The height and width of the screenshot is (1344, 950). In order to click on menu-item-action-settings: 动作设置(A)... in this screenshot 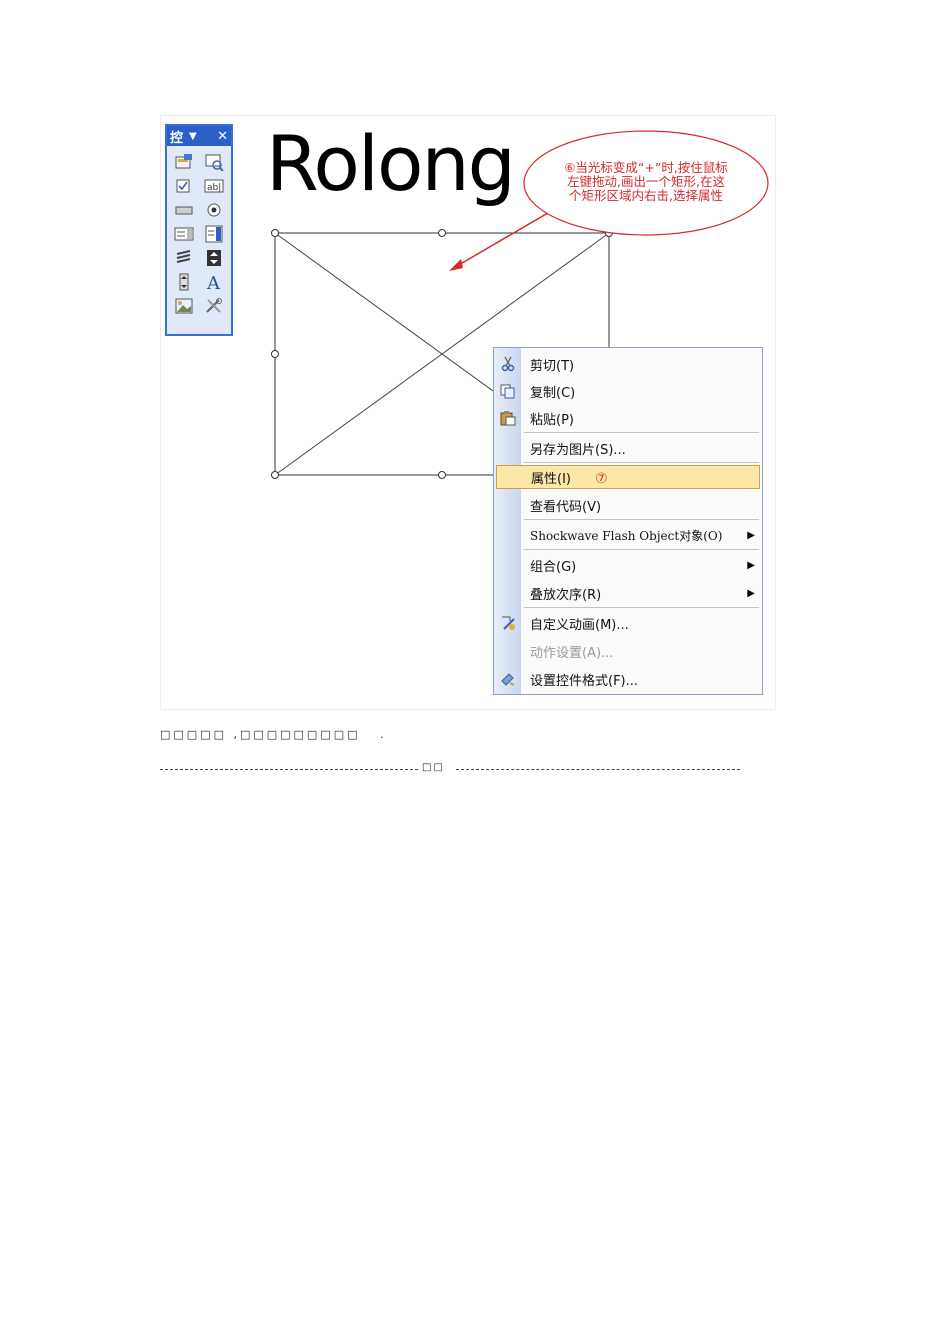, I will do `click(628, 651)`.